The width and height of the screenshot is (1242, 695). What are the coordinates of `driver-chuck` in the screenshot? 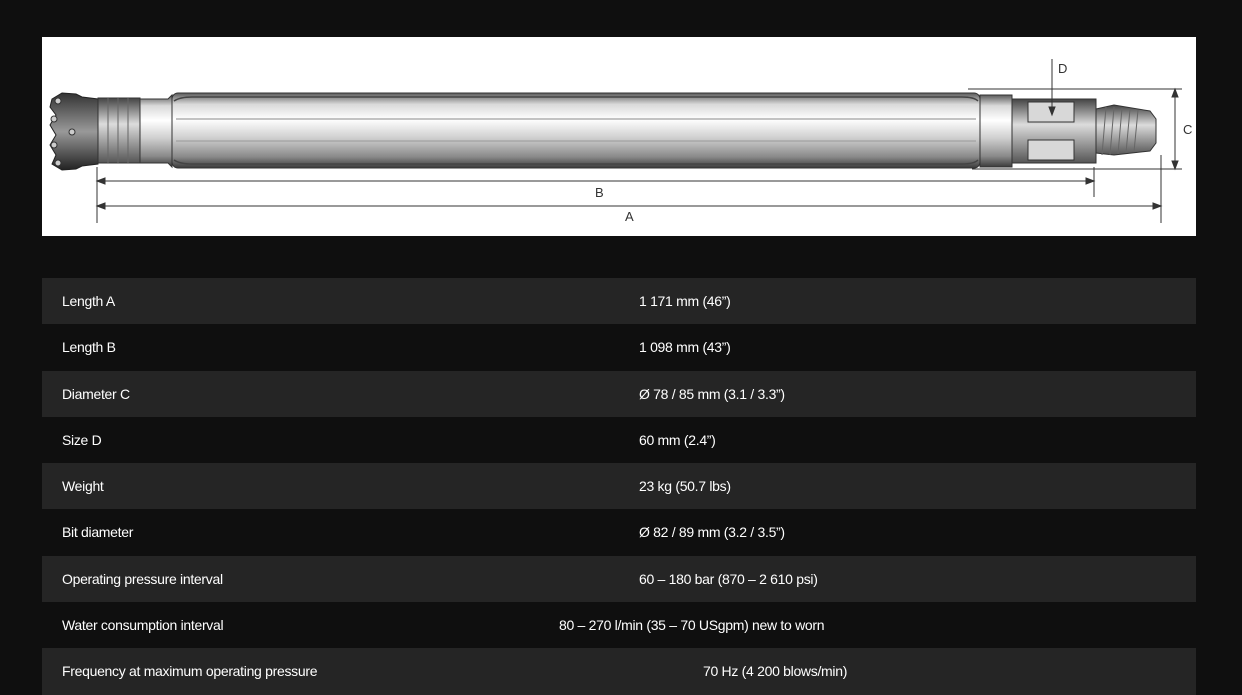 It's located at (135, 131).